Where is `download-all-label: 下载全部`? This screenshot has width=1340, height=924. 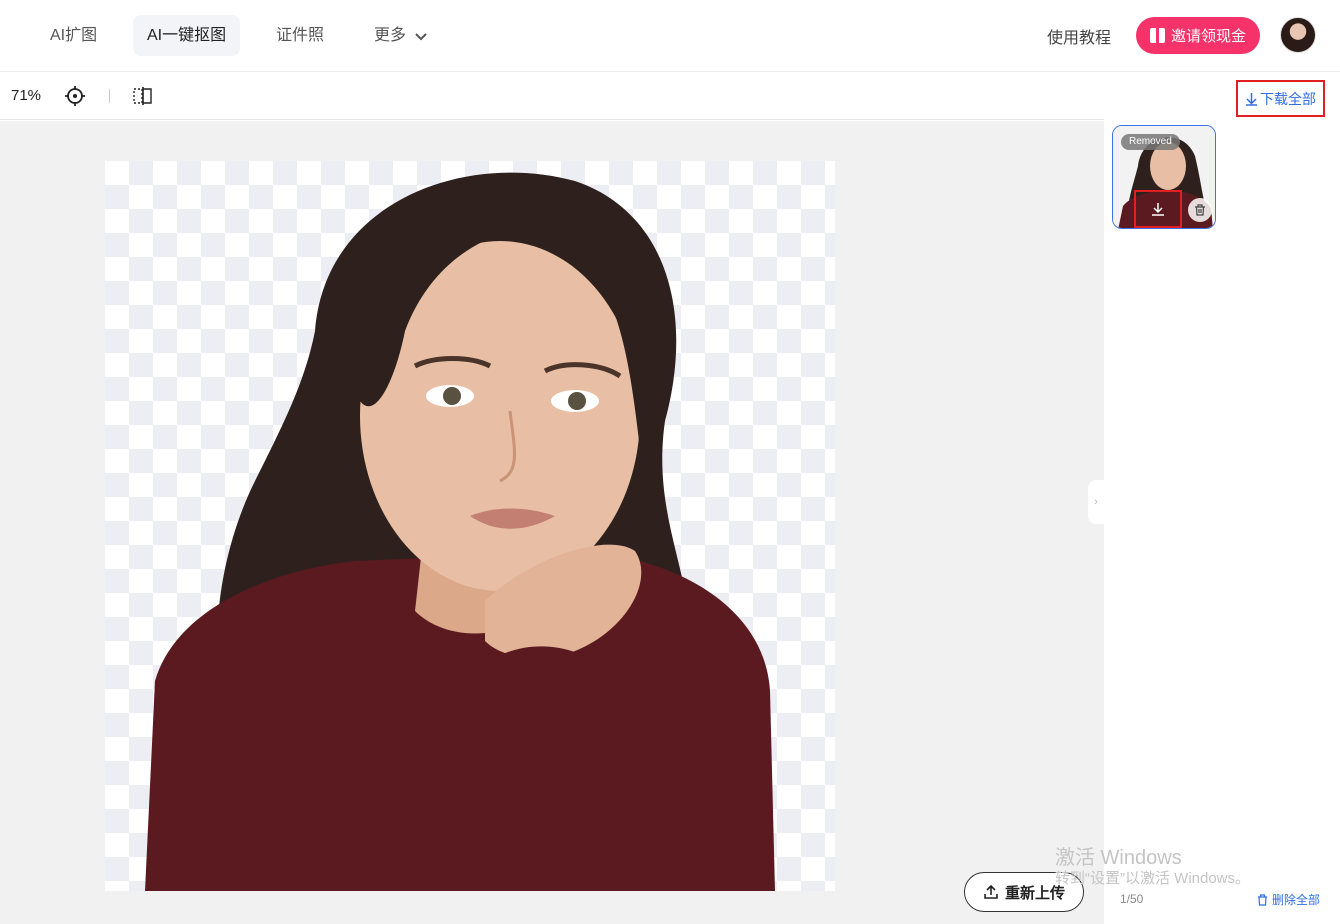
download-all-label: 下载全部 is located at coordinates (1288, 98).